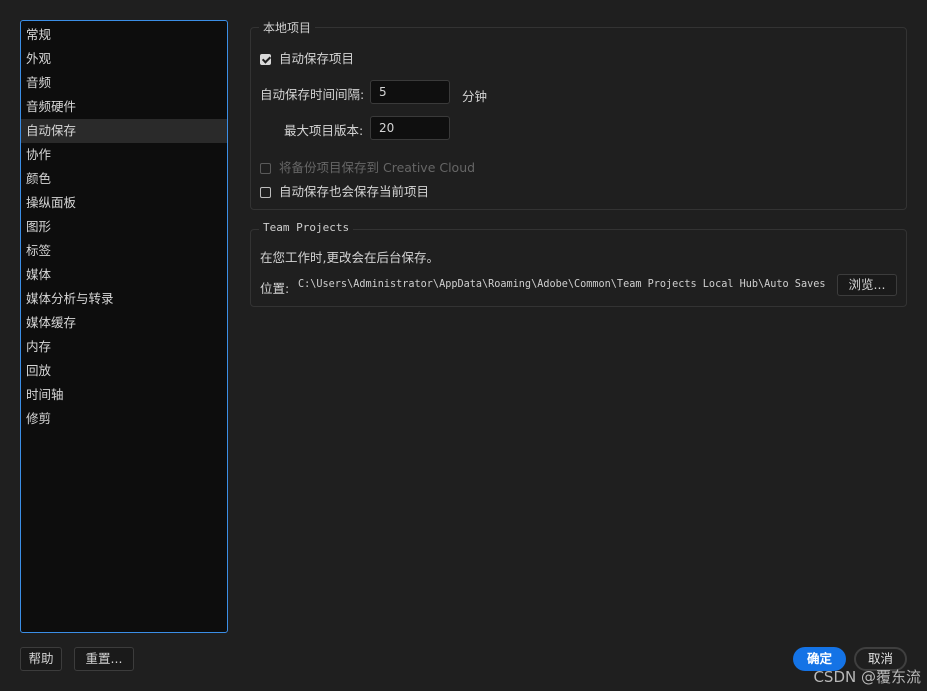 This screenshot has width=927, height=691. I want to click on autosave-row: 自动保存项目, so click(307, 57).